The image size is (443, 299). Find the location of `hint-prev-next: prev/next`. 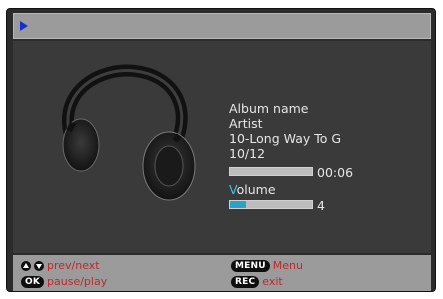

hint-prev-next: prev/next is located at coordinates (60, 265).